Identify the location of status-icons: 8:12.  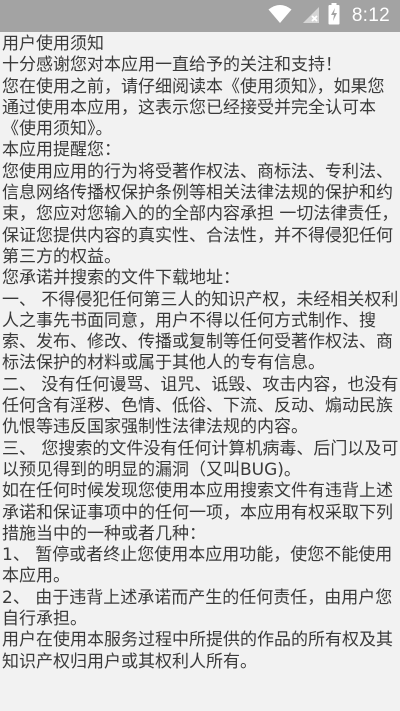
(329, 16).